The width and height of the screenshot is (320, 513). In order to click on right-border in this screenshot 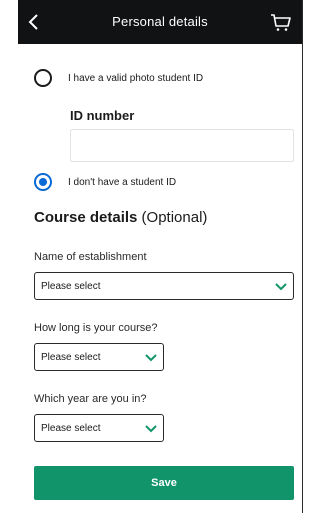, I will do `click(302, 256)`.